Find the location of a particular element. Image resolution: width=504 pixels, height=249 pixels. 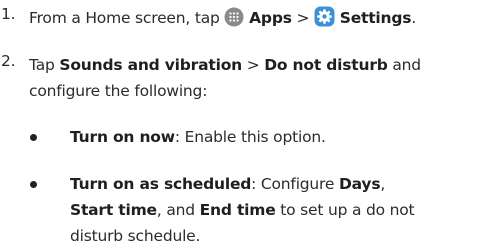

step-1-text: From a Home screen, tap Apps > Settings. is located at coordinates (265, 20).